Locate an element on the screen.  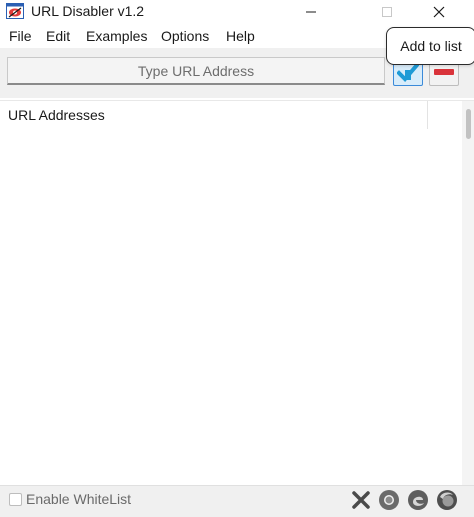
window-title: URL Disabler v1.2 is located at coordinates (88, 11).